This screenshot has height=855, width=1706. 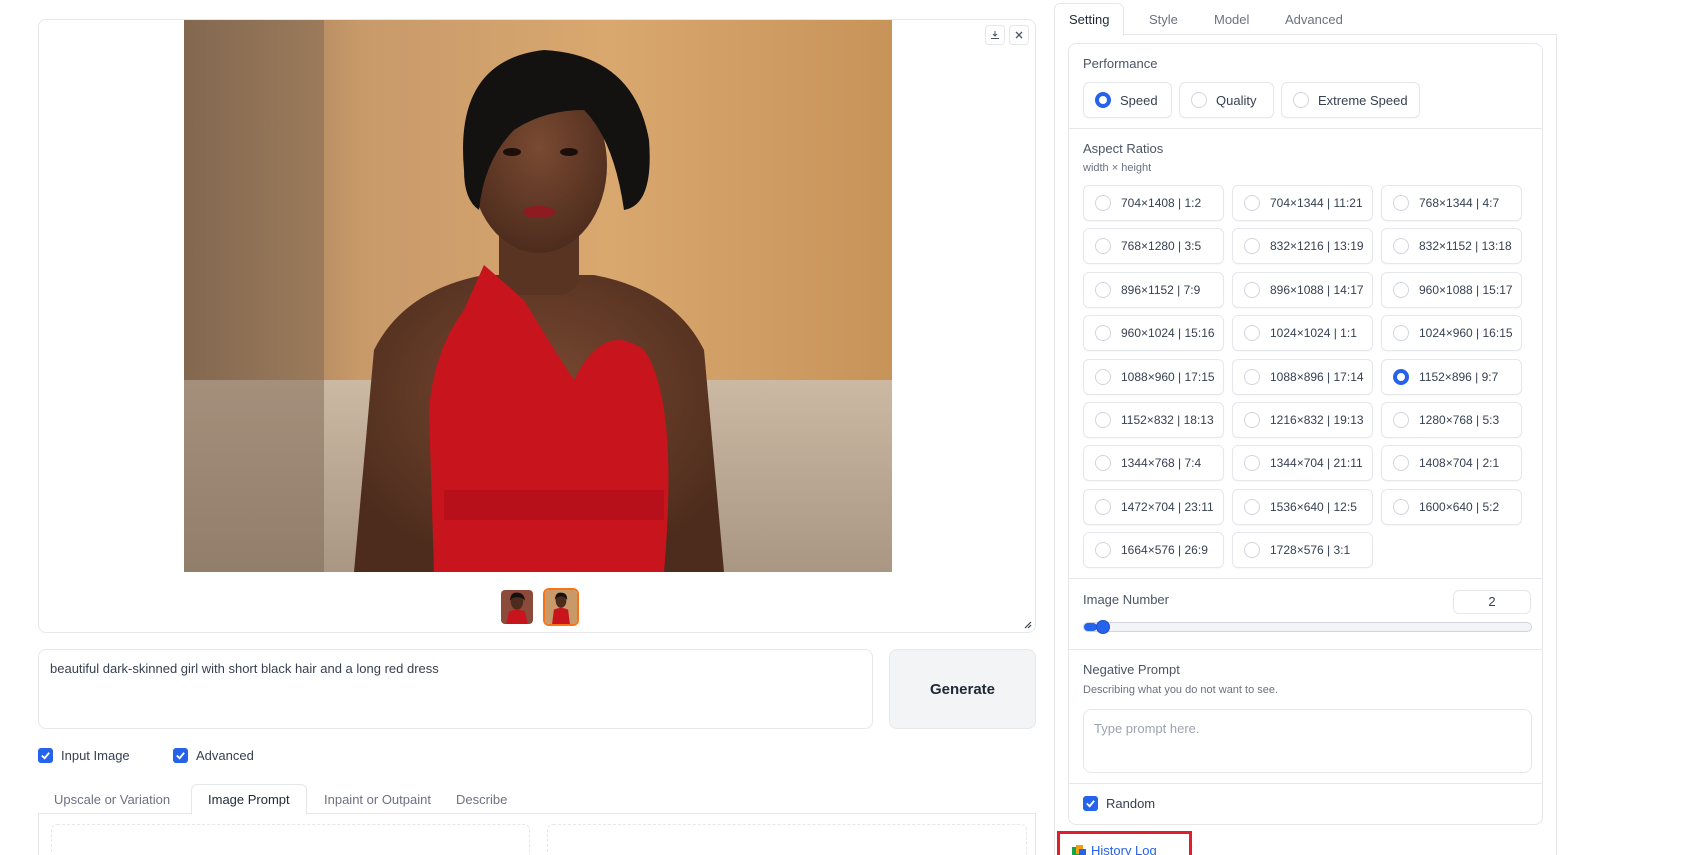 What do you see at coordinates (1027, 624) in the screenshot?
I see `resize-grip-icon` at bounding box center [1027, 624].